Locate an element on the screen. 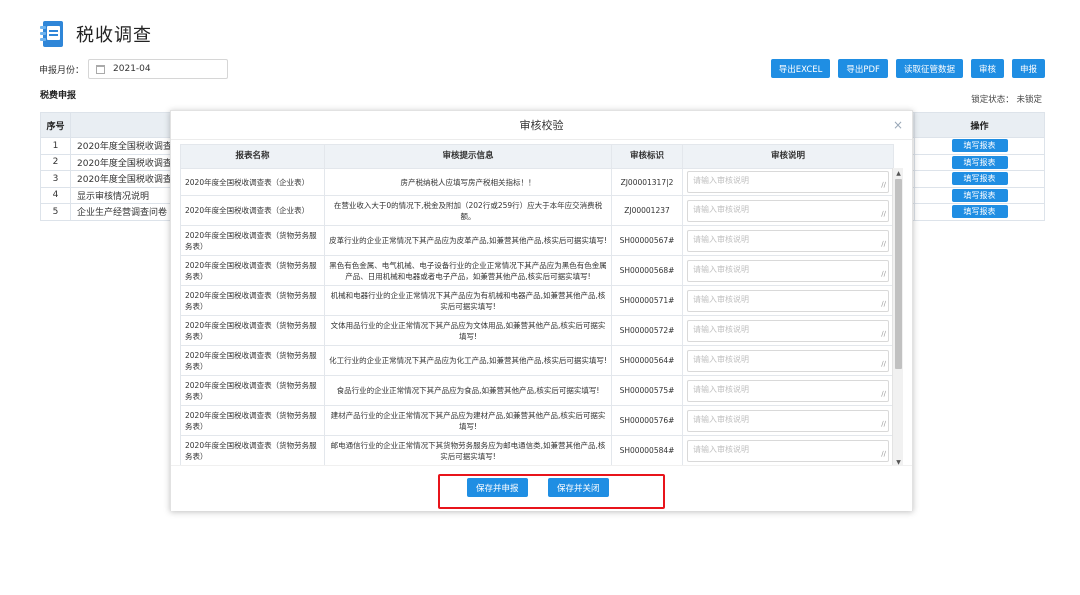 This screenshot has height=595, width=1080. review-message: 食品行业的企业正常情况下其产品应为食品,如兼营其他产品,核实后可据实填写! is located at coordinates (468, 390).